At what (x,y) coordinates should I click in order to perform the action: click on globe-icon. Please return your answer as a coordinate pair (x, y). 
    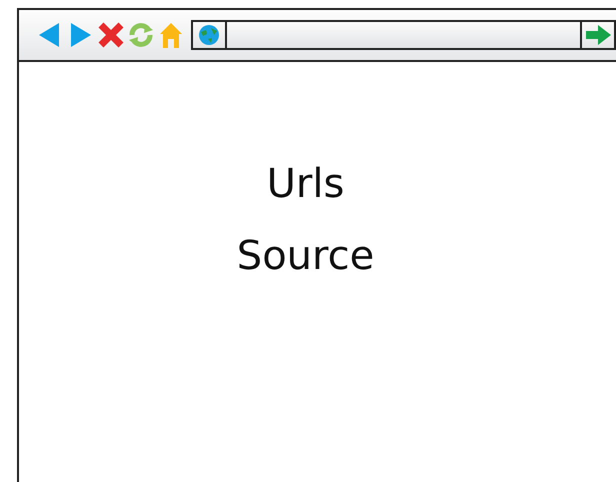
    Looking at the image, I should click on (209, 35).